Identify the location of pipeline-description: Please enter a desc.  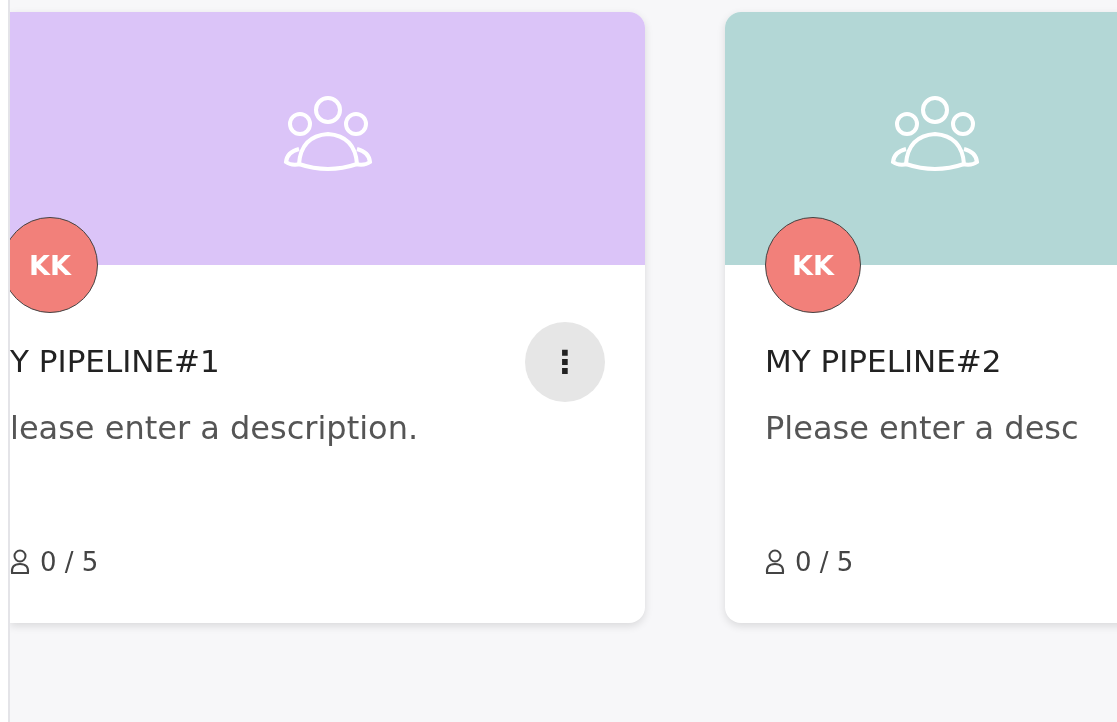
(922, 428).